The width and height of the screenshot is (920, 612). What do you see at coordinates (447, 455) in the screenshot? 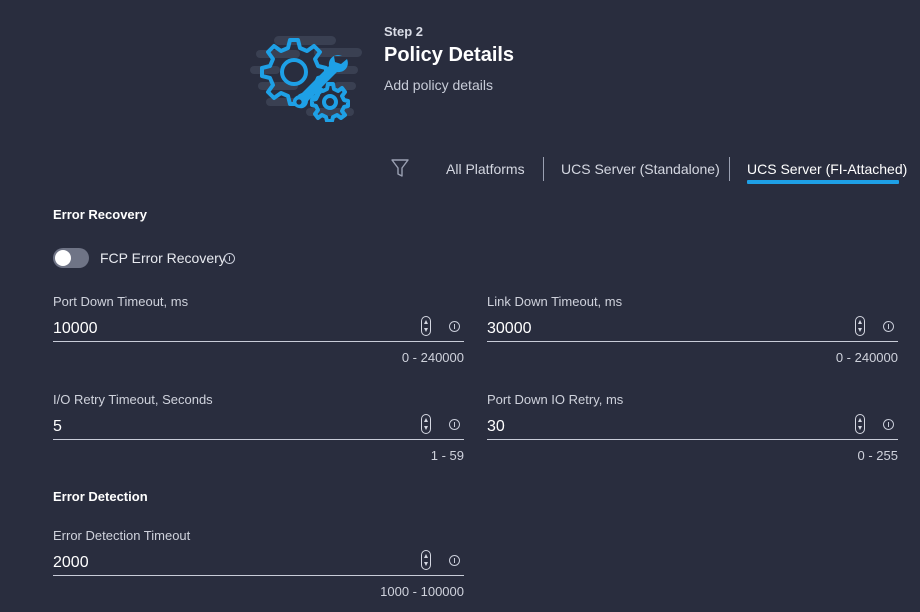
I see `io-retry-timeout-range: 1 - 59` at bounding box center [447, 455].